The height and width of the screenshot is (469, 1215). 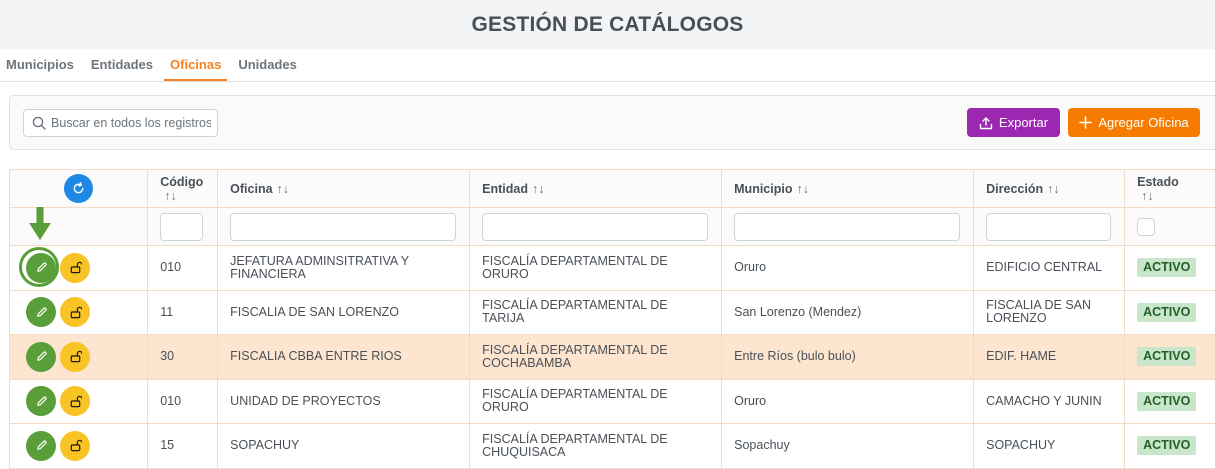 I want to click on header-municipio: Municipio↑↓, so click(x=848, y=189).